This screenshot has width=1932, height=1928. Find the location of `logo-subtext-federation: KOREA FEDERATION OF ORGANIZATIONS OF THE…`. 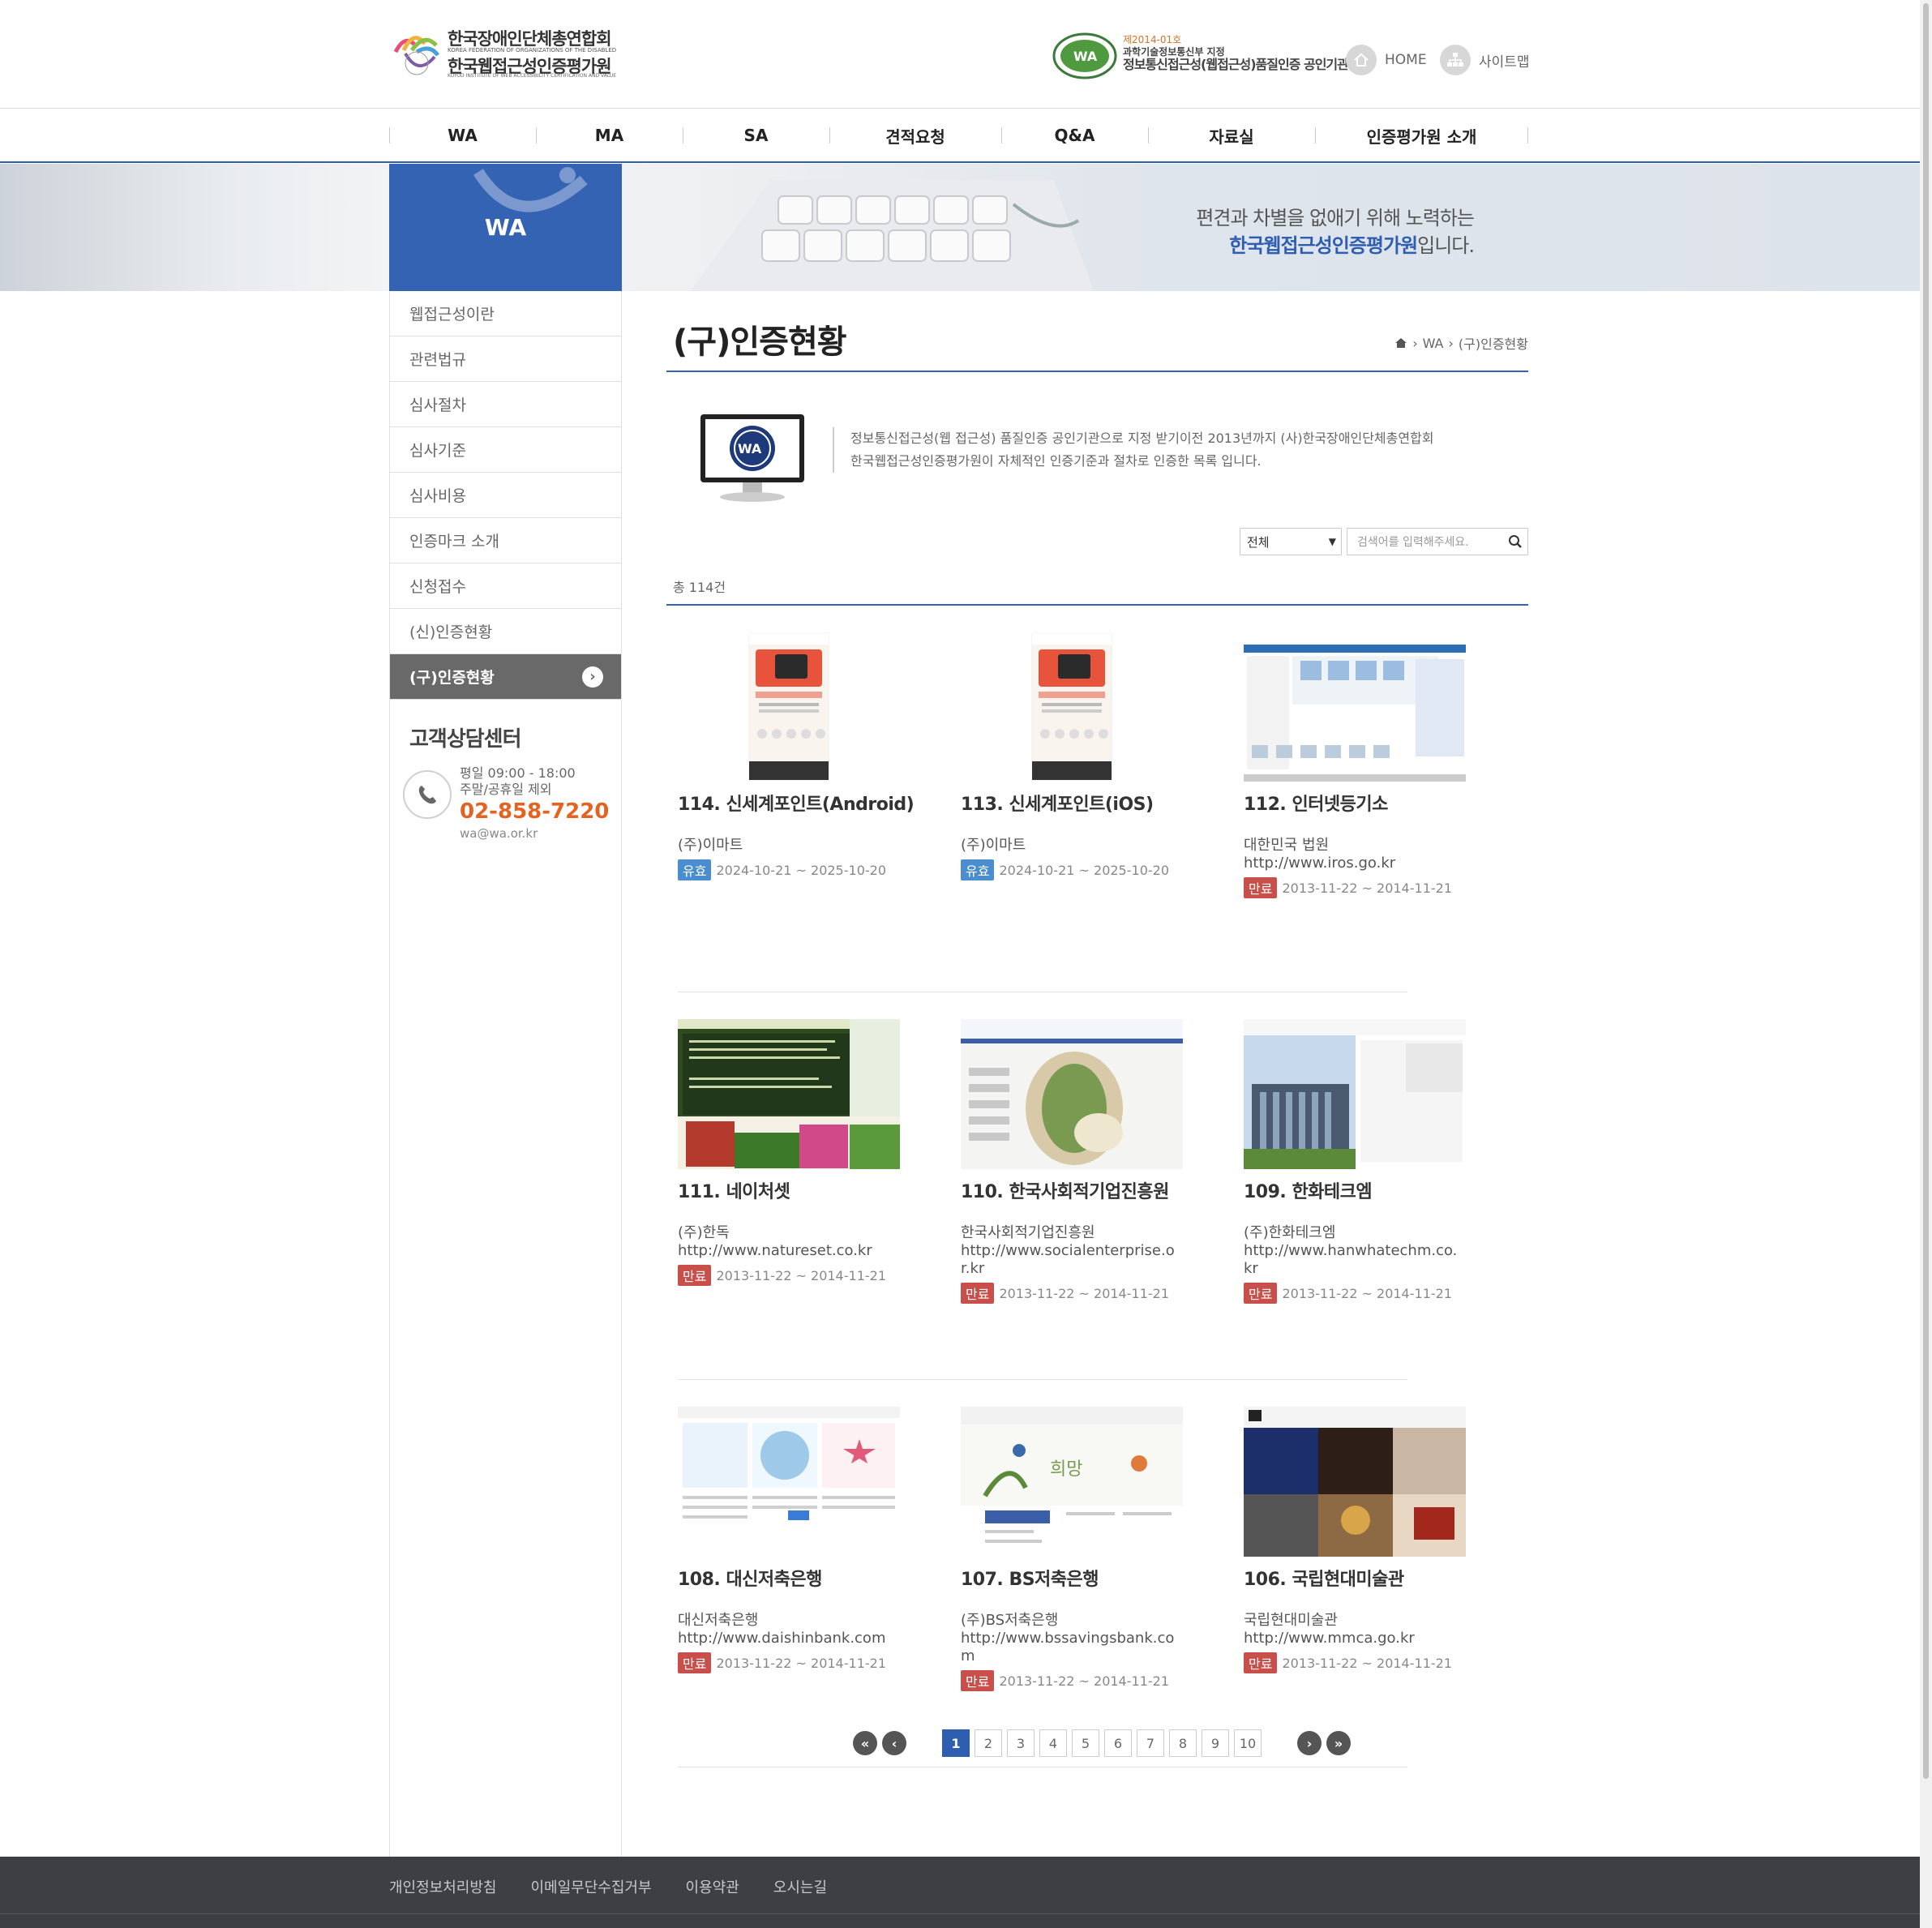

logo-subtext-federation: KOREA FEDERATION OF ORGANIZATIONS OF THE… is located at coordinates (532, 50).